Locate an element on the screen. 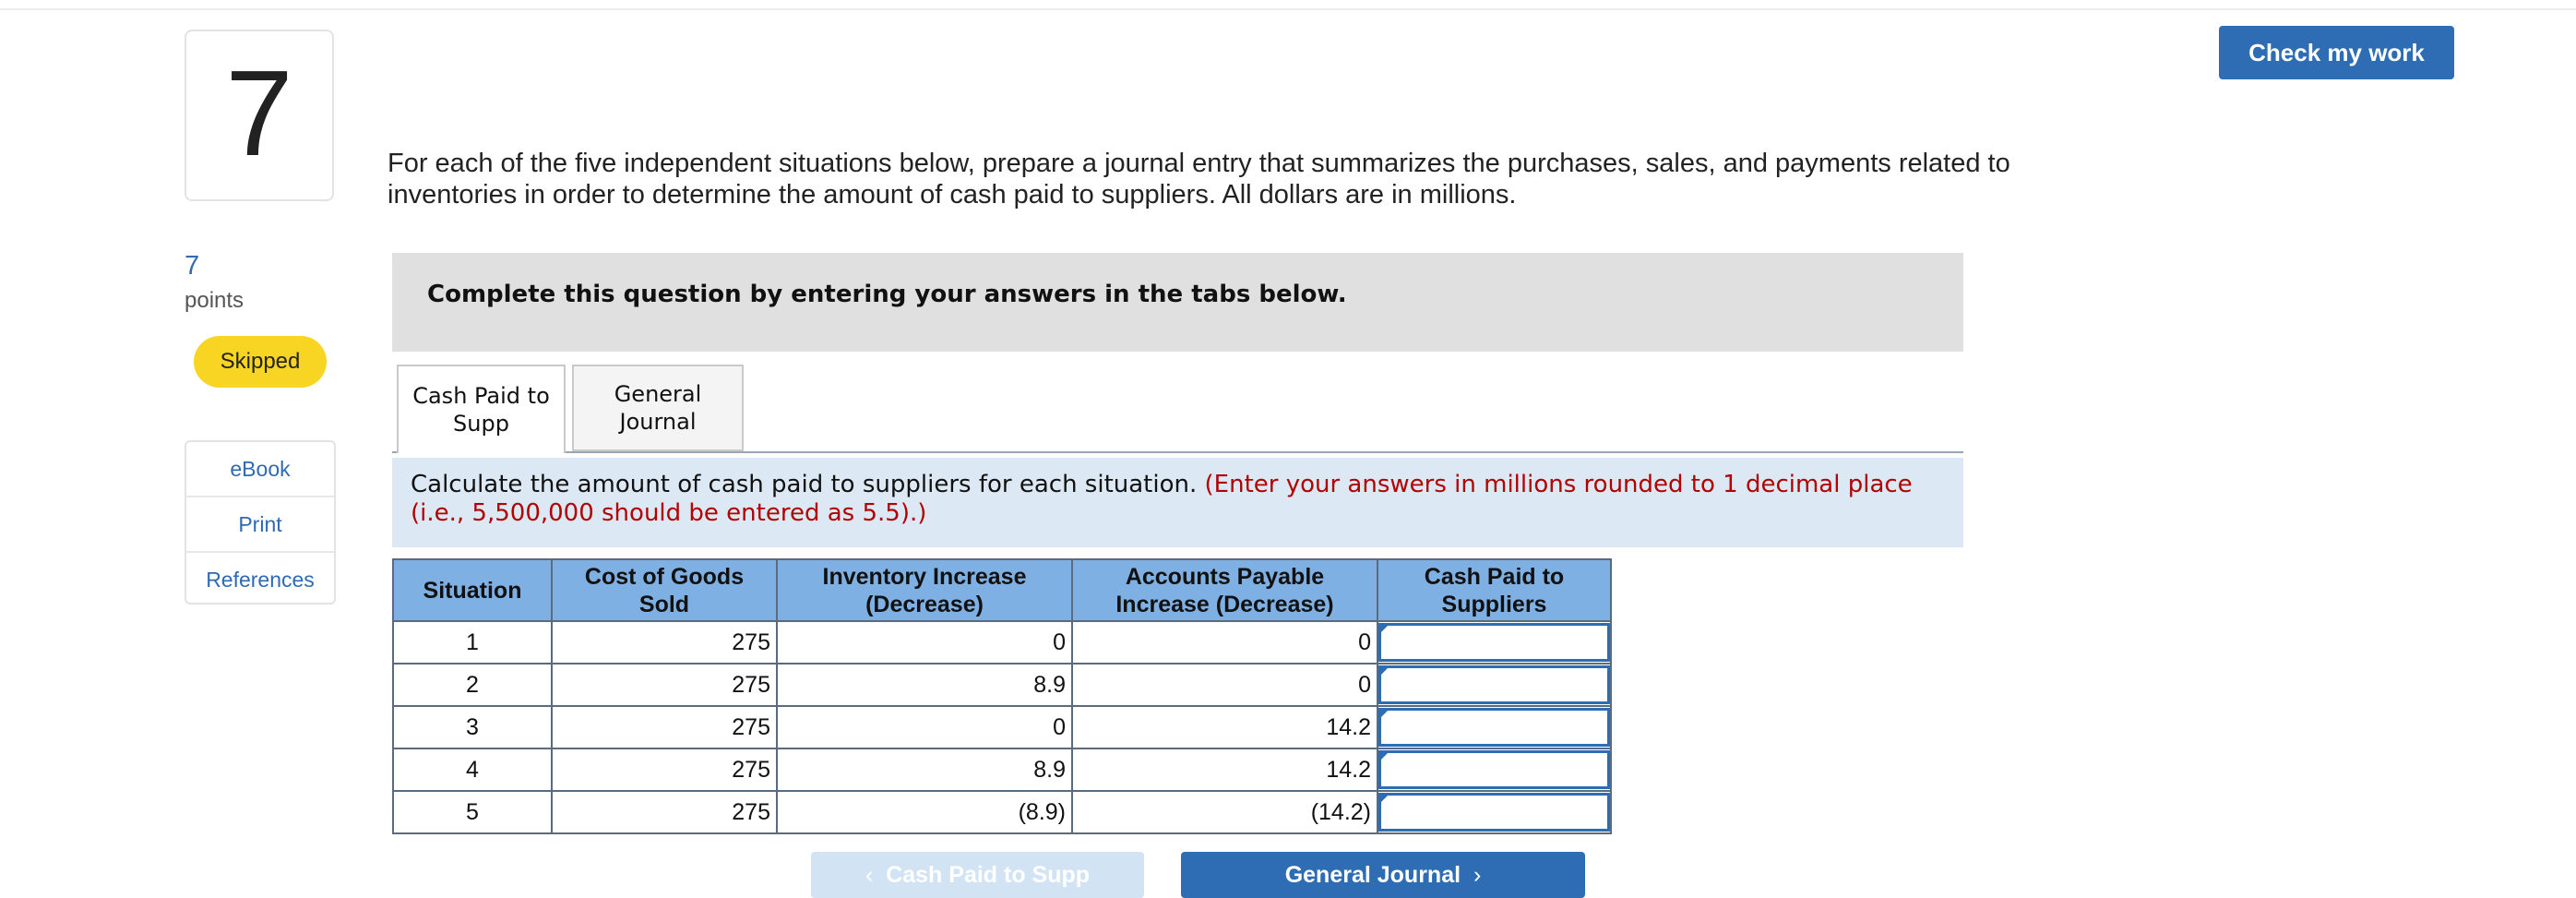 Image resolution: width=2576 pixels, height=898 pixels. table-row: 4 275 8.9 14.2 is located at coordinates (1002, 770).